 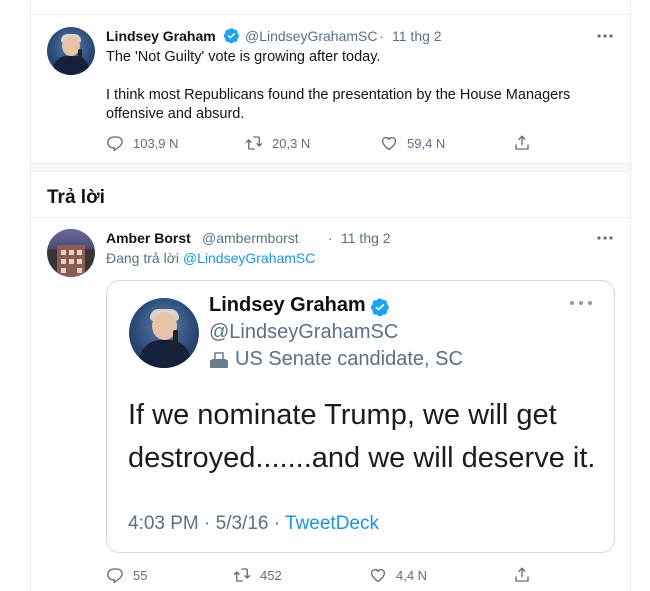 What do you see at coordinates (219, 360) in the screenshot?
I see `ballot-box-icon` at bounding box center [219, 360].